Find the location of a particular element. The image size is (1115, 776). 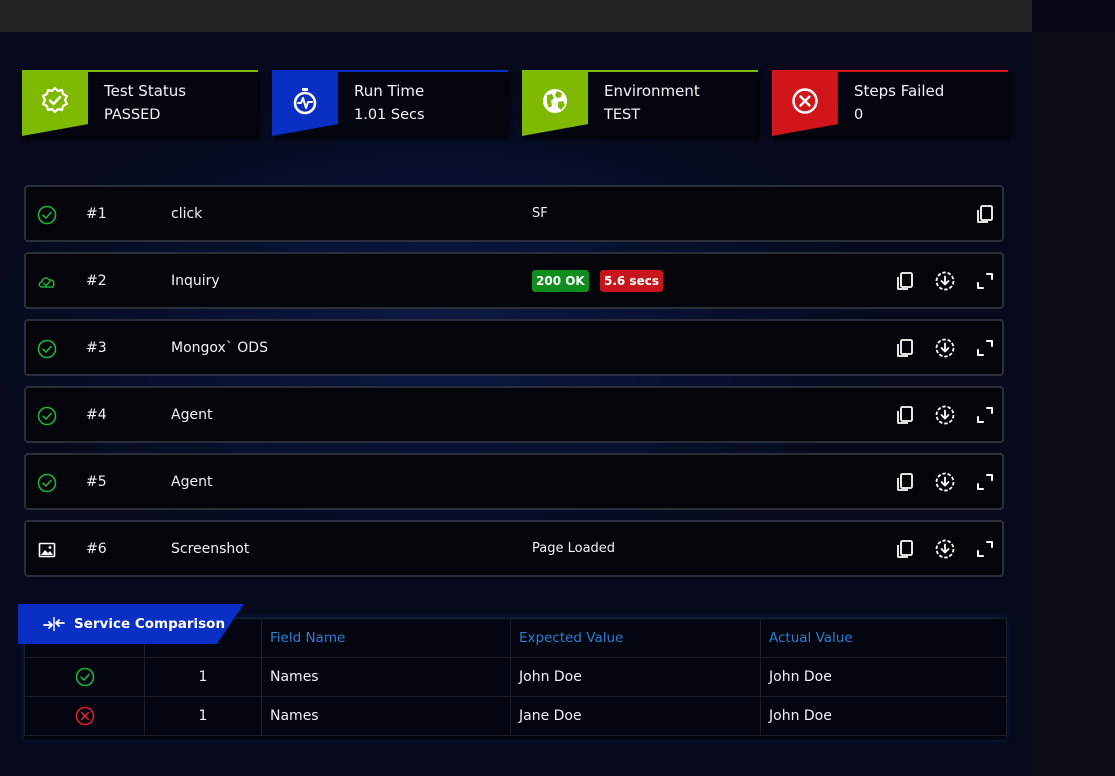

step-row: #5 Agent is located at coordinates (514, 481).